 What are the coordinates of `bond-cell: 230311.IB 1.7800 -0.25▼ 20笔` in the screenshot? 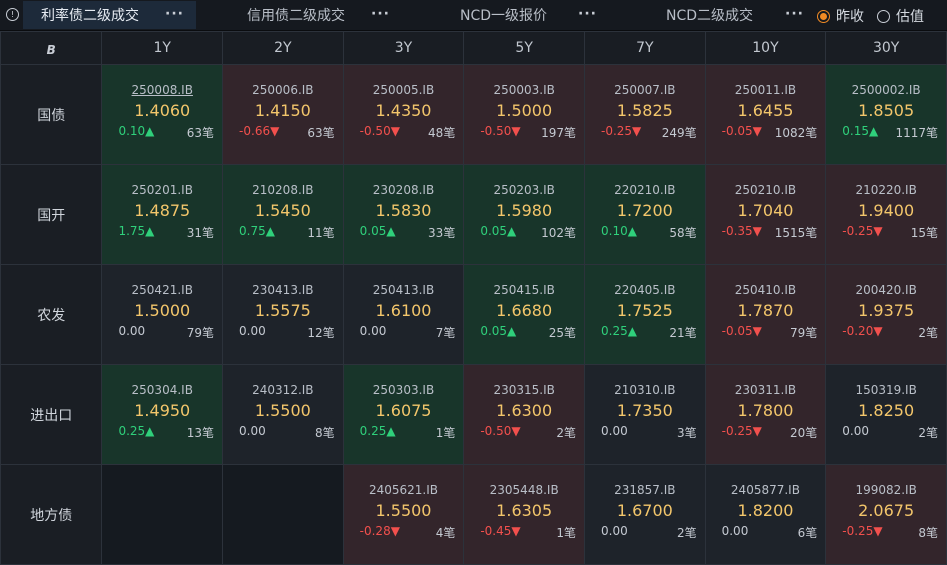 It's located at (765, 414).